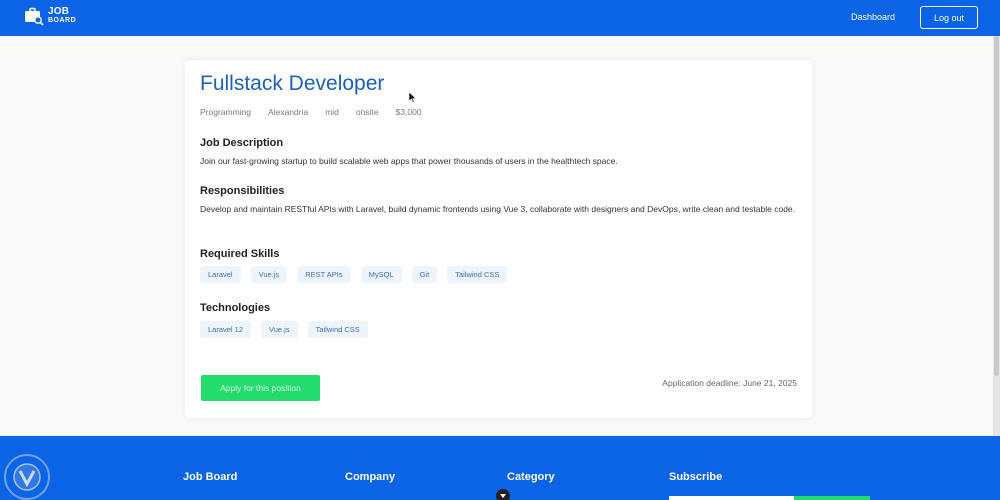 Image resolution: width=1000 pixels, height=500 pixels. Describe the element at coordinates (500, 18) in the screenshot. I see `top-navbar: JOB BOARD Dashboard Log out` at that location.